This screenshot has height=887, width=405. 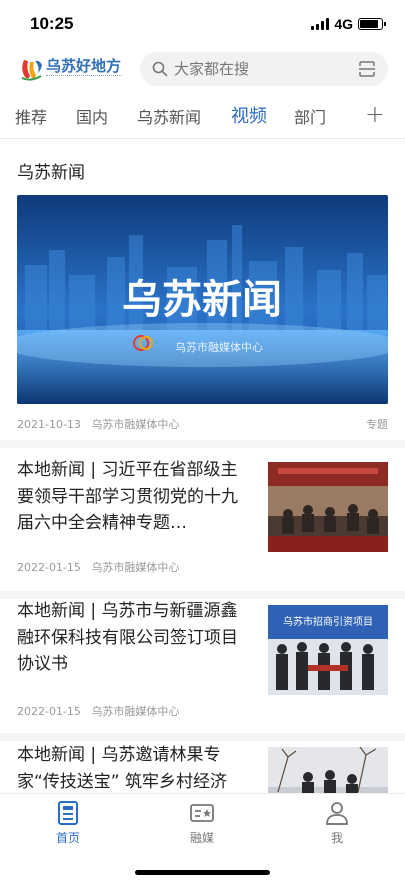 What do you see at coordinates (68, 813) in the screenshot?
I see `home-doc-icon` at bounding box center [68, 813].